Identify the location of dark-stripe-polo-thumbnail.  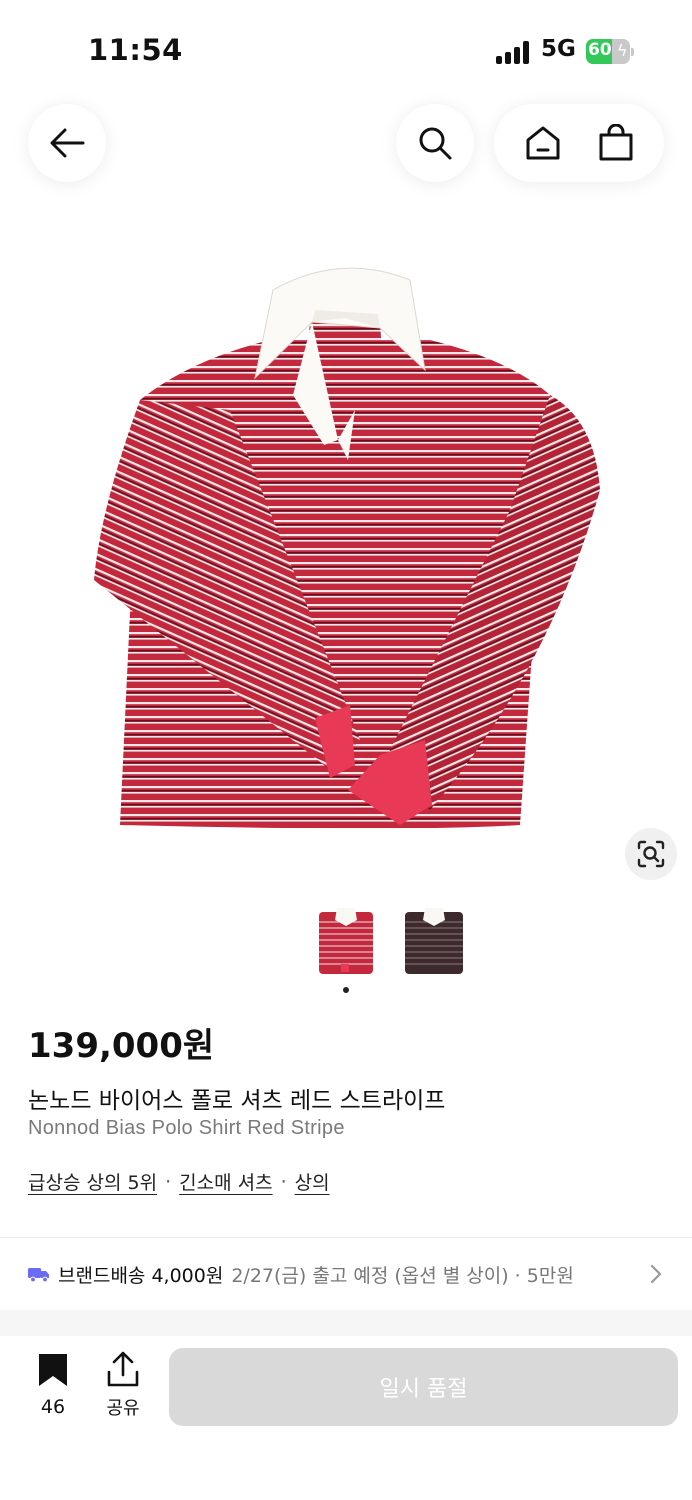
(434, 941).